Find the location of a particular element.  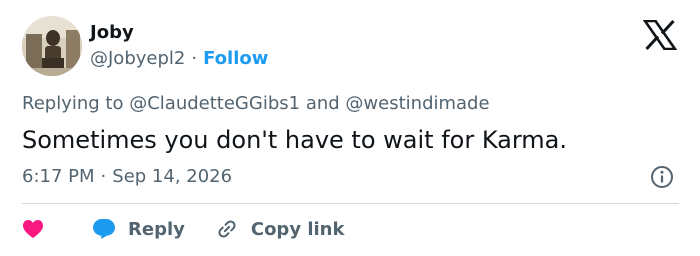

info-icon is located at coordinates (662, 177).